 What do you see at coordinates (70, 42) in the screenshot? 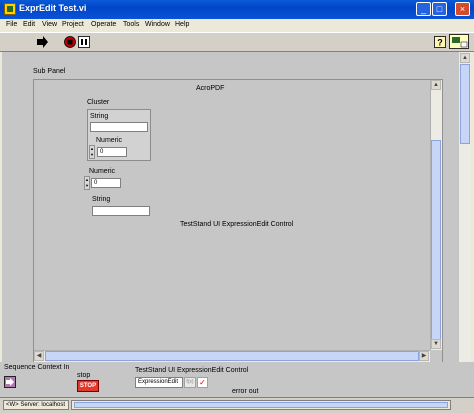
I see `abort-icon` at bounding box center [70, 42].